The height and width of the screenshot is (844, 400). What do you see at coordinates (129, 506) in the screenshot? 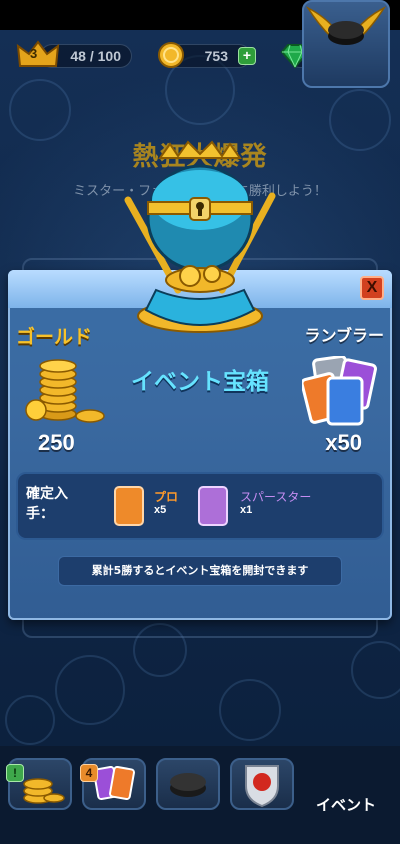
I see `pro-card-icon` at bounding box center [129, 506].